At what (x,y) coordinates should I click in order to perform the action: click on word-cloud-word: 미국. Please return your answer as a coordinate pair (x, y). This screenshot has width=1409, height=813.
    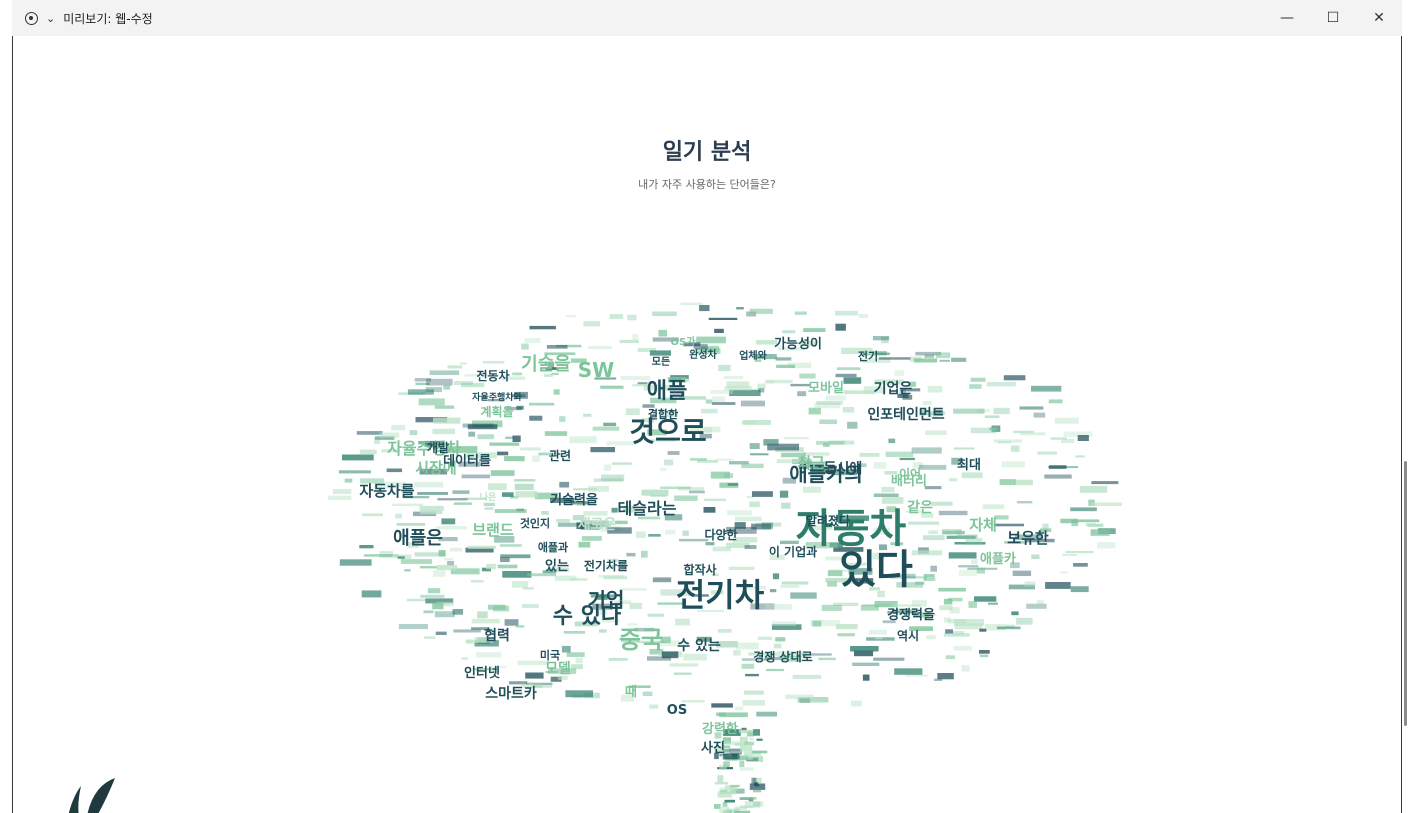
    Looking at the image, I should click on (550, 655).